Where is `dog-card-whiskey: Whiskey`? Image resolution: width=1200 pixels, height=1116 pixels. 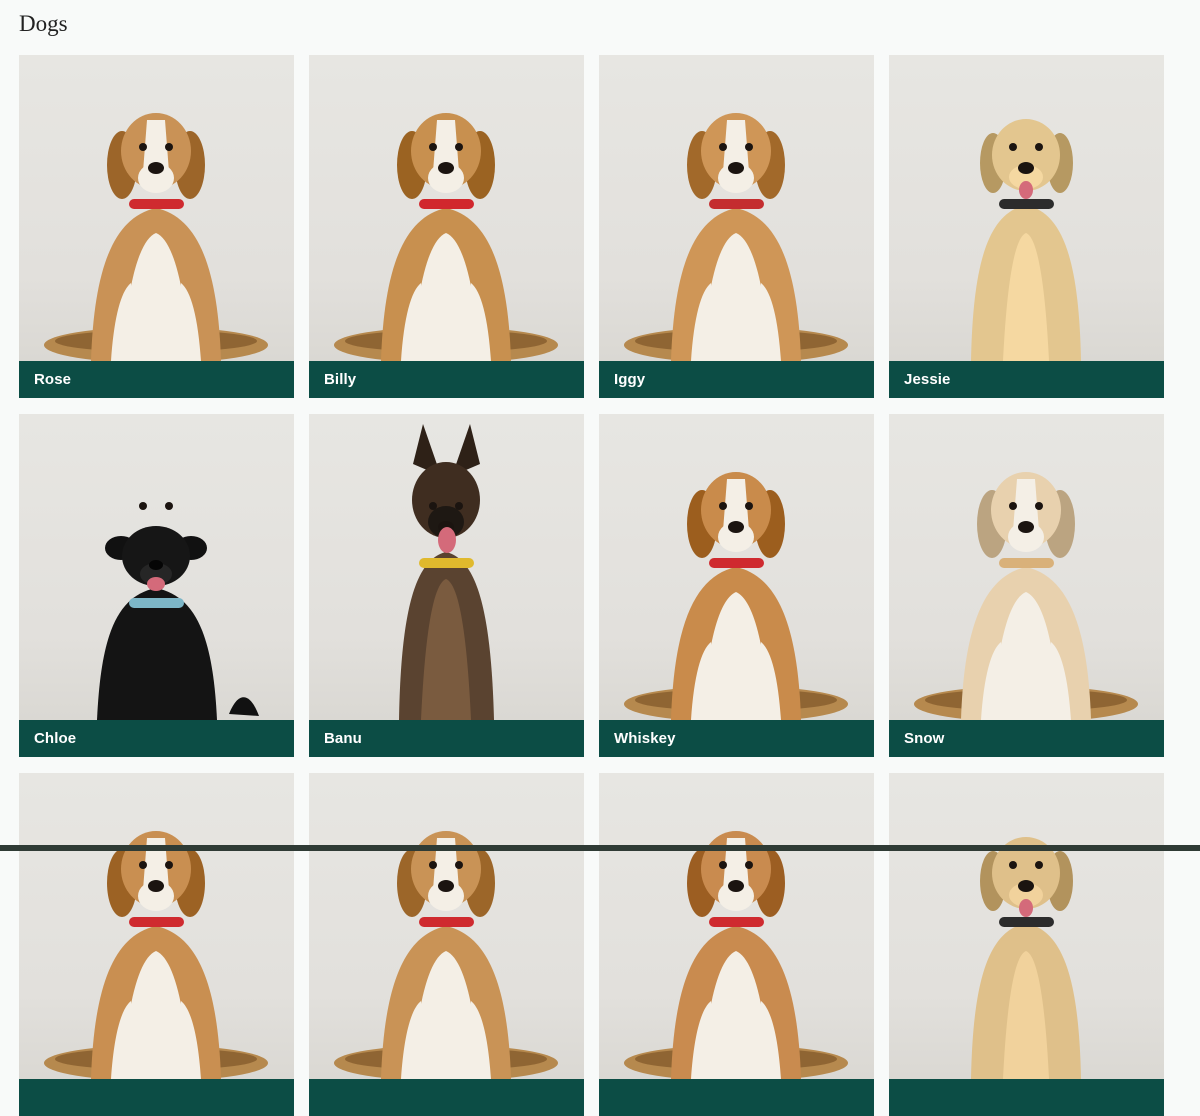
dog-card-whiskey: Whiskey is located at coordinates (736, 585).